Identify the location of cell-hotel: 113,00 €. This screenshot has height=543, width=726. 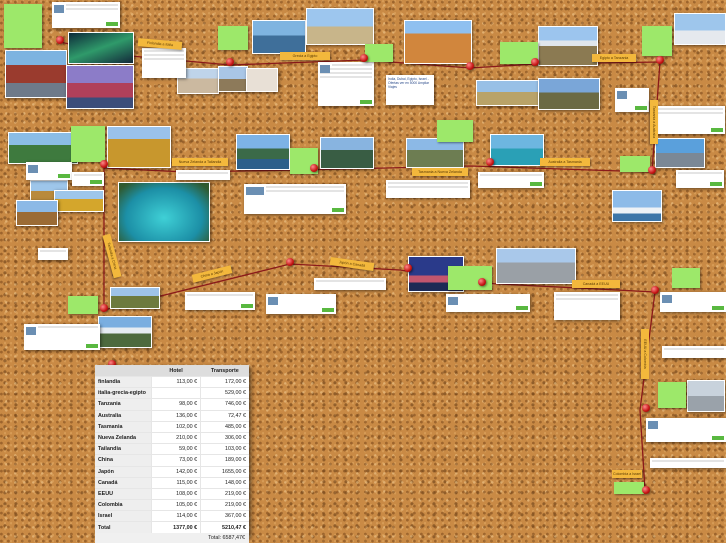
(175, 381).